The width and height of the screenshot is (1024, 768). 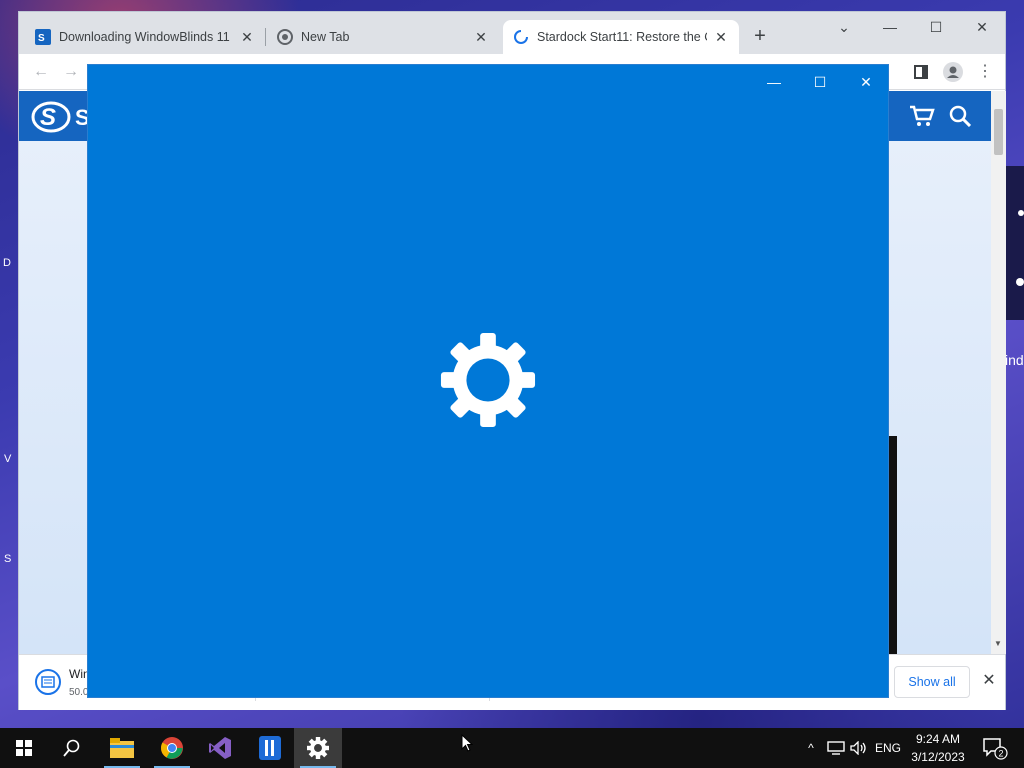 I want to click on chrome-favicon-icon, so click(x=285, y=37).